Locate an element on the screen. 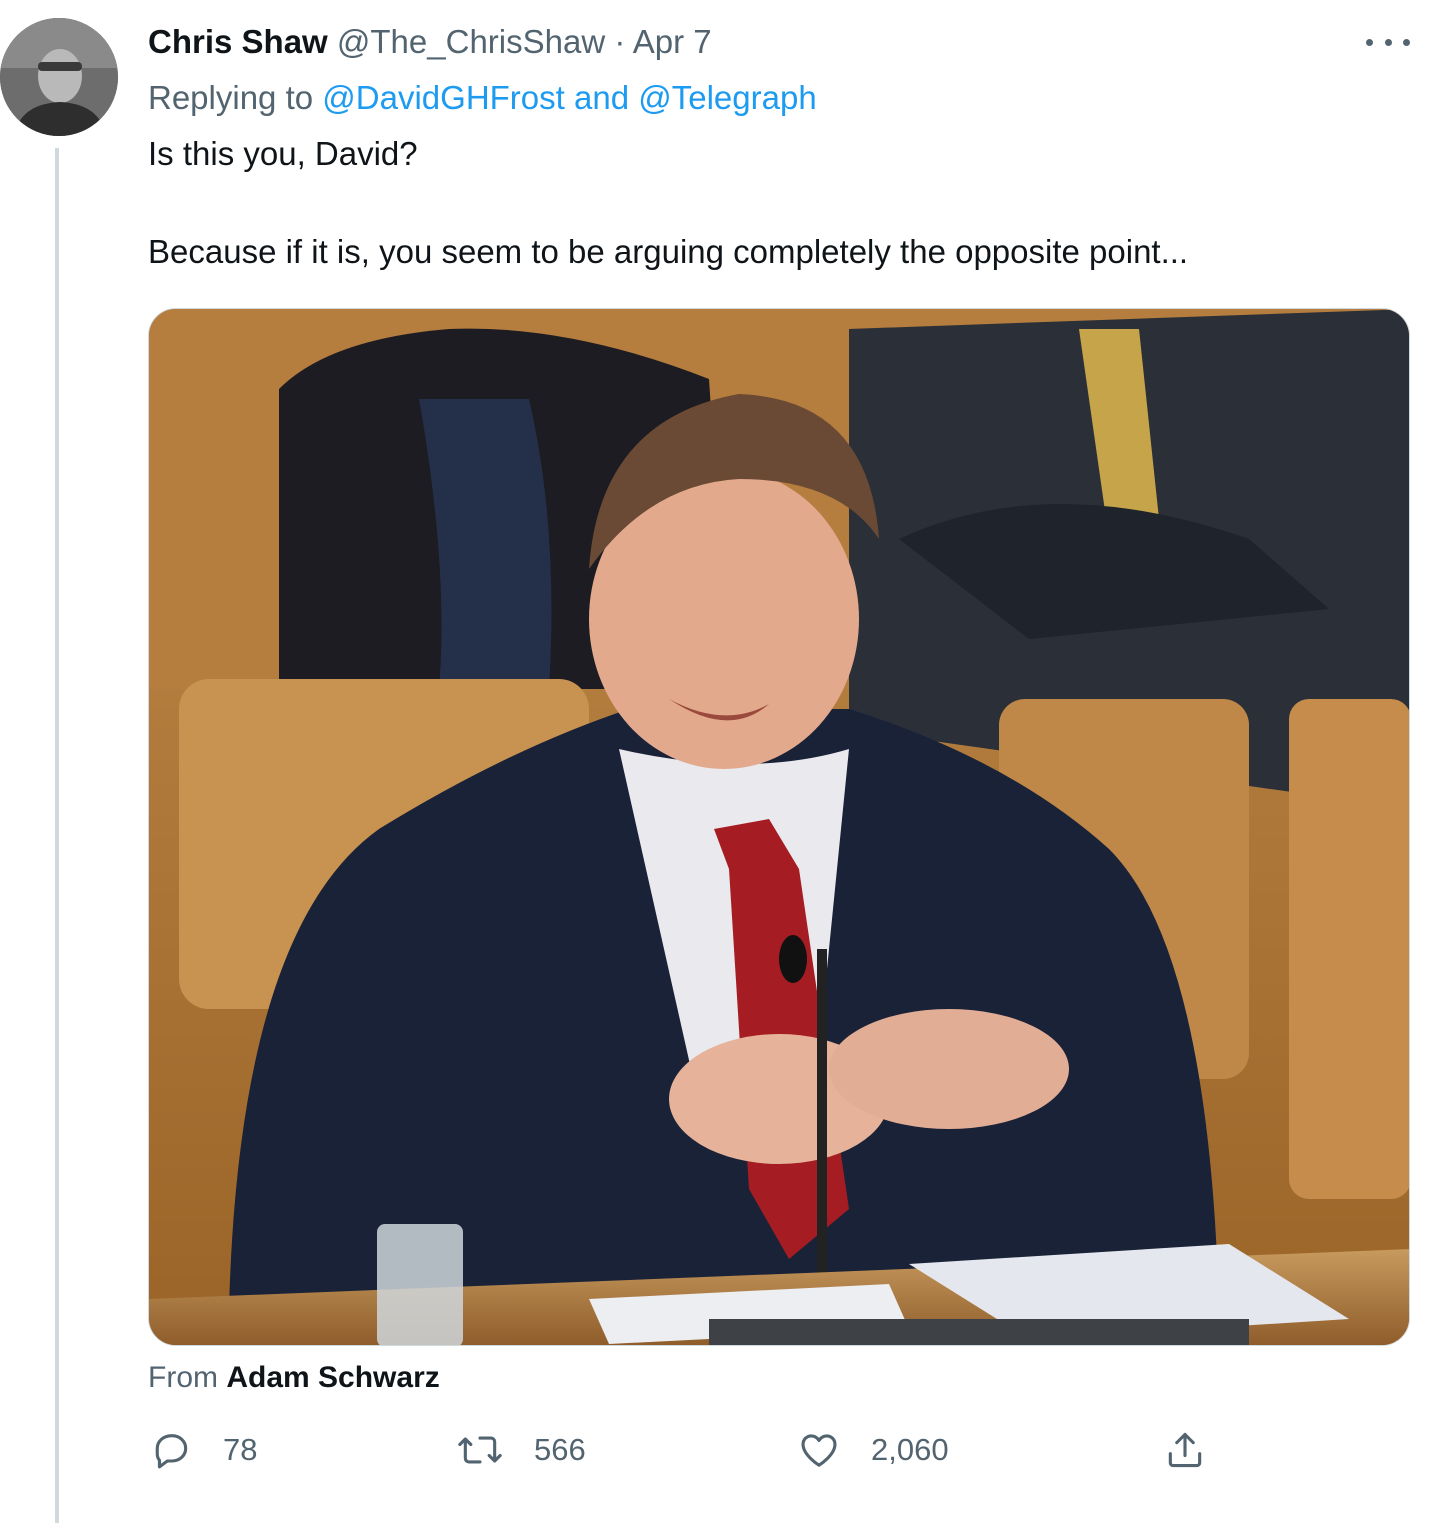 The width and height of the screenshot is (1447, 1523). tweet-text-line: Is this you, David? is located at coordinates (283, 153).